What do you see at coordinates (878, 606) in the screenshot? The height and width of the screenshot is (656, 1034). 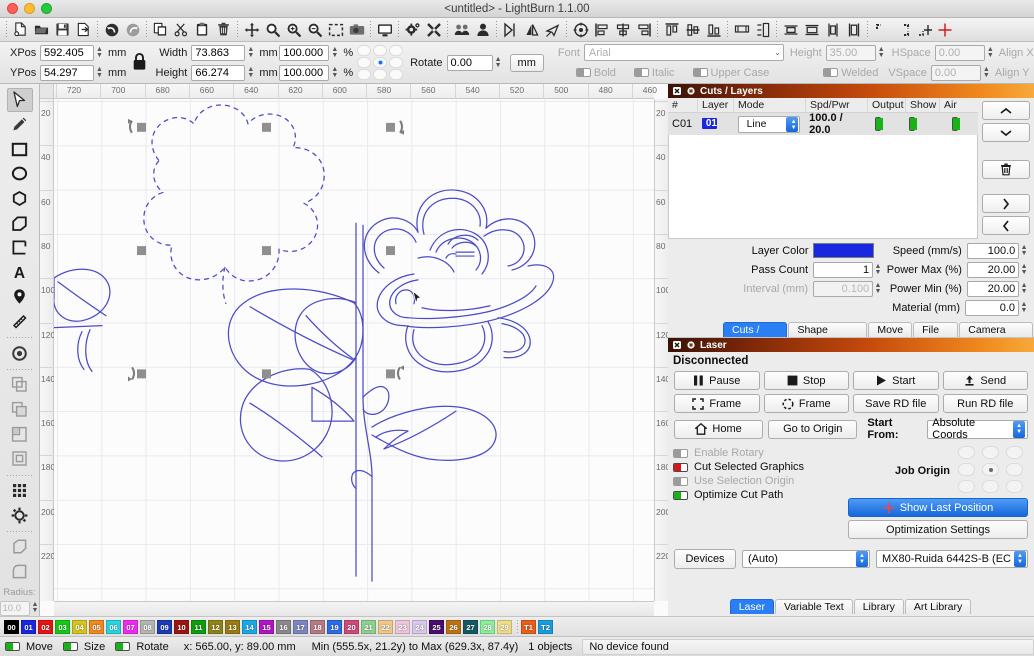 I see `tab-library: Library` at bounding box center [878, 606].